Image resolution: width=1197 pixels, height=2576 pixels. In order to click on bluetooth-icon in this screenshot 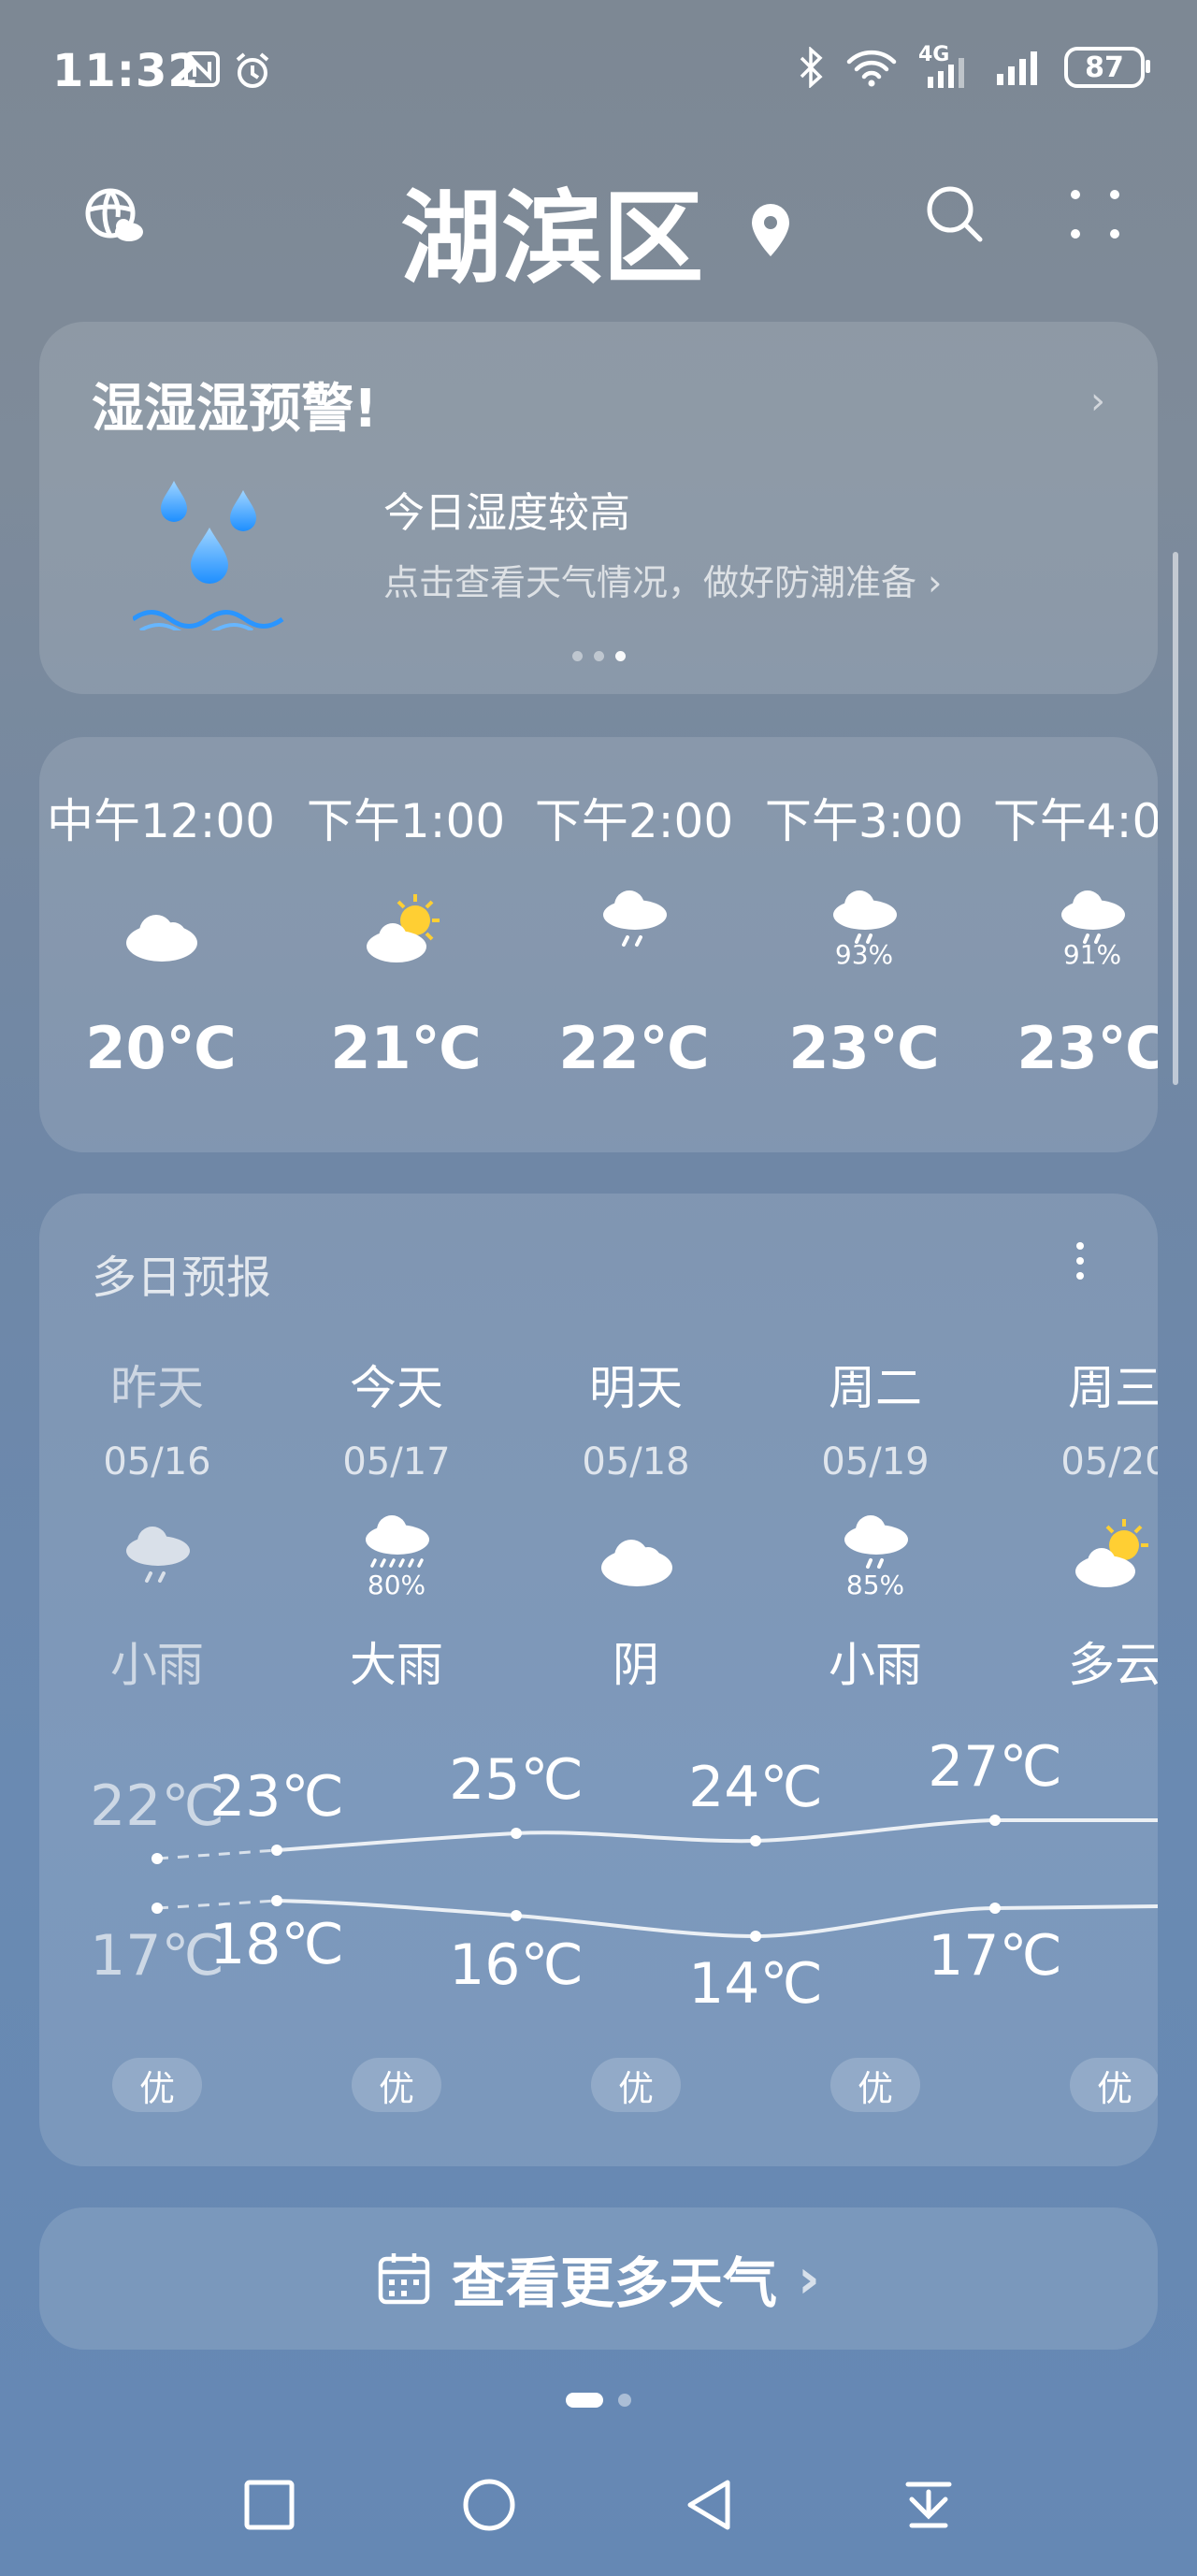, I will do `click(811, 67)`.